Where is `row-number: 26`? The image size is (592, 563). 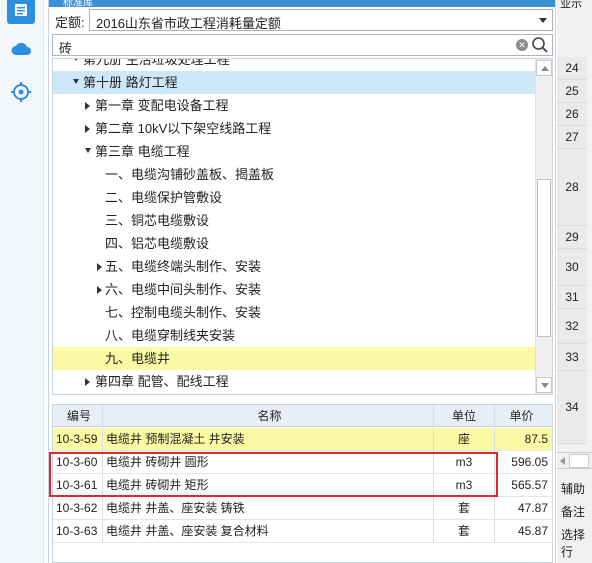 row-number: 26 is located at coordinates (572, 114).